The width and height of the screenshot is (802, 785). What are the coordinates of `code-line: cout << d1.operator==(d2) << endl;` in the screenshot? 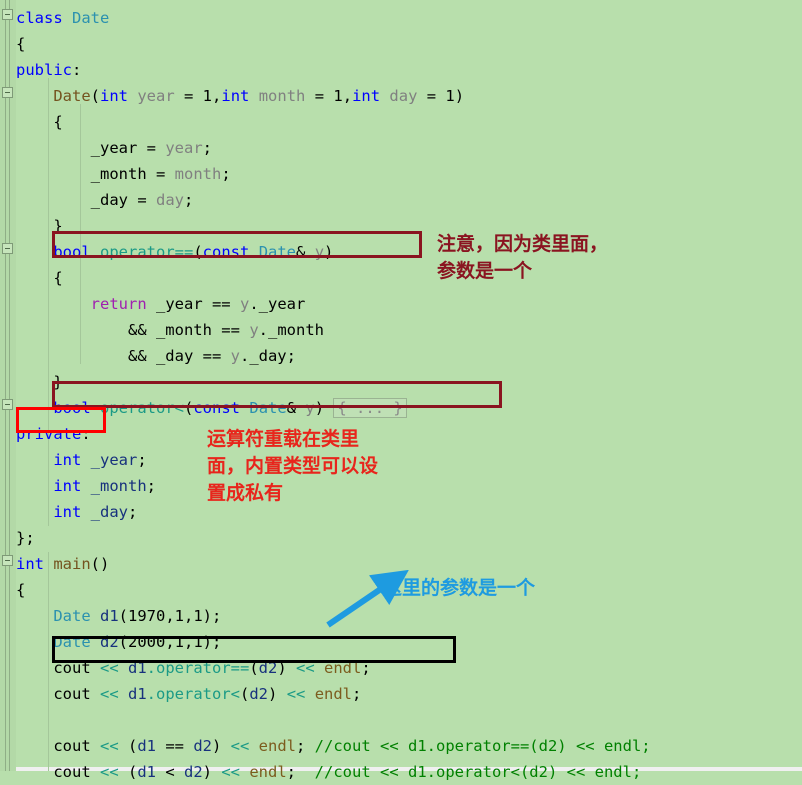 It's located at (193, 668).